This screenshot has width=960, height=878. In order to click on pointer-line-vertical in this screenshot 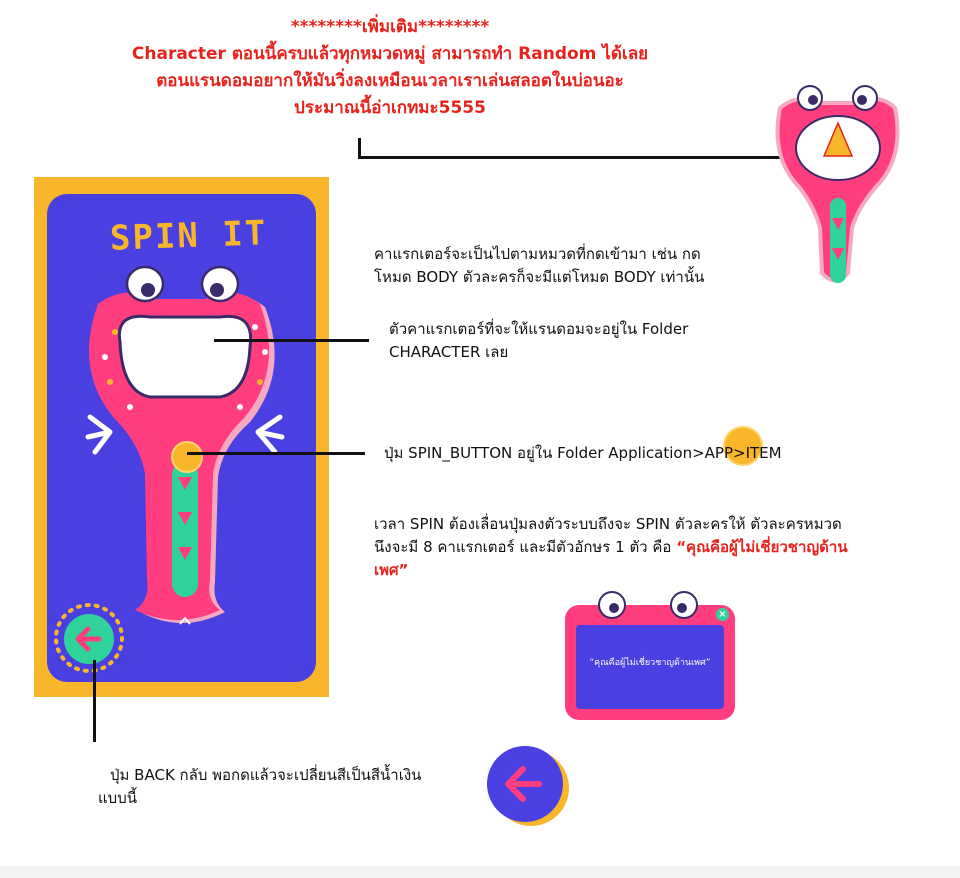, I will do `click(359, 148)`.